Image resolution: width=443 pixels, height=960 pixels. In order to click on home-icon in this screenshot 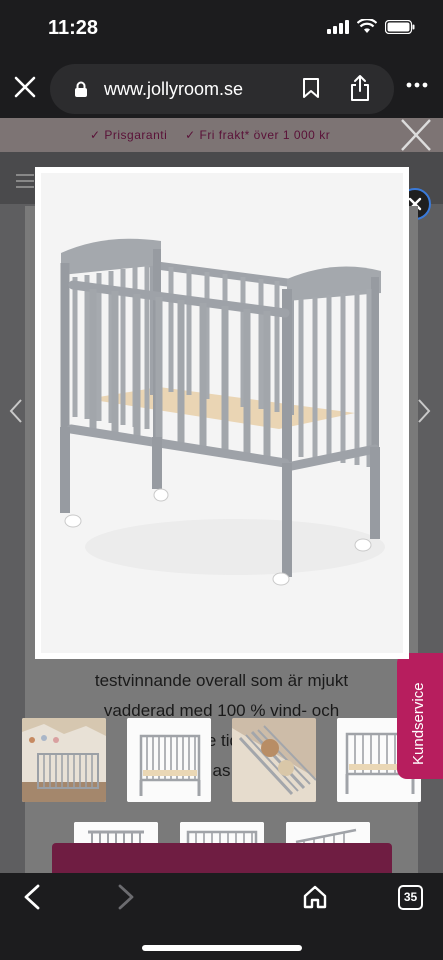, I will do `click(315, 897)`.